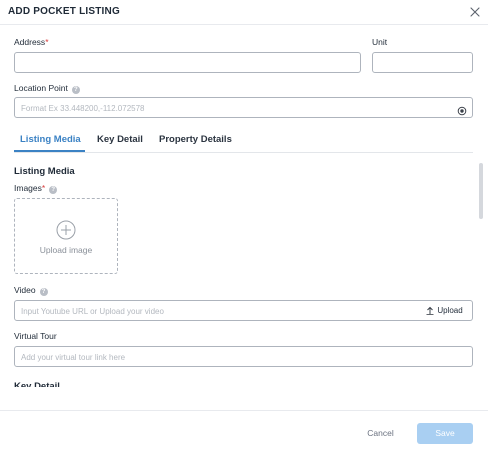 The image size is (488, 453). Describe the element at coordinates (120, 139) in the screenshot. I see `tab-key-detail: Key Detail` at that location.